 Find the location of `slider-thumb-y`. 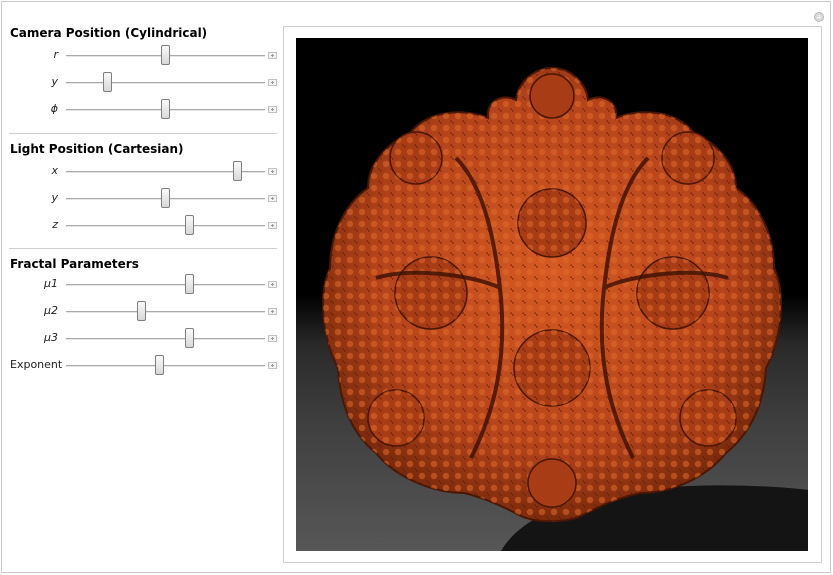

slider-thumb-y is located at coordinates (108, 82).